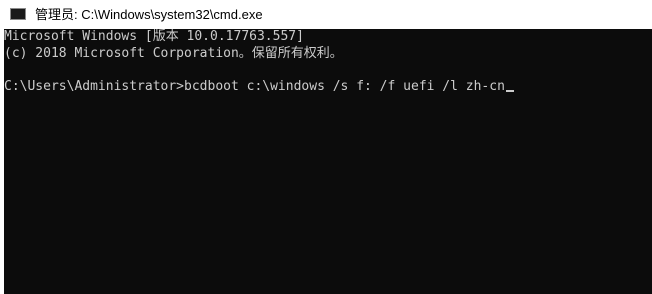 The image size is (652, 294). Describe the element at coordinates (173, 53) in the screenshot. I see `console-copyright-line: (c) 2018 Microsoft Corporation。保留所有权利。` at that location.